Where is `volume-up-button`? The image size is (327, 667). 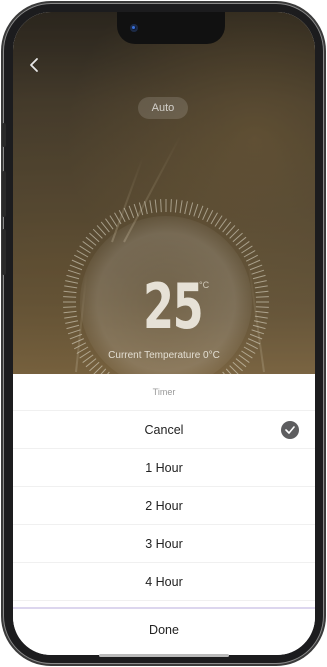 volume-up-button is located at coordinates (4, 194).